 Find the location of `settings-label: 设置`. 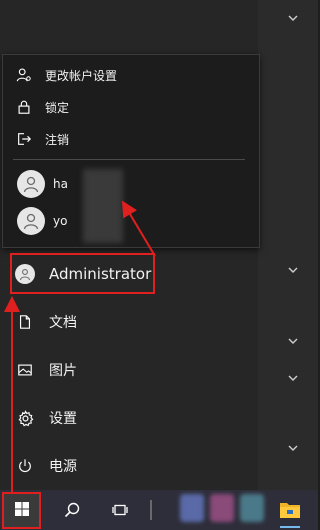

settings-label: 设置 is located at coordinates (63, 419).